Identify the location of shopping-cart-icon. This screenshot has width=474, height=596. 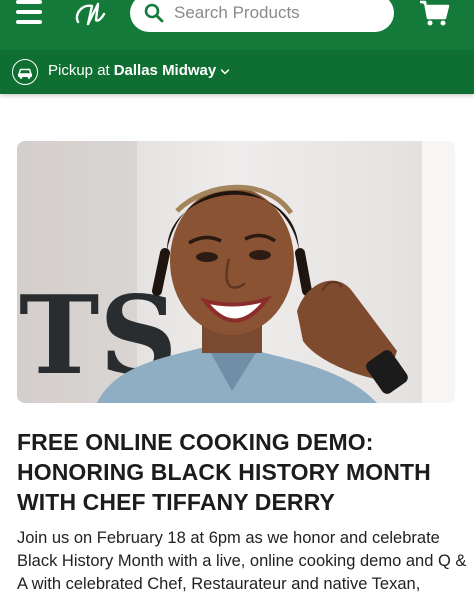
(435, 13).